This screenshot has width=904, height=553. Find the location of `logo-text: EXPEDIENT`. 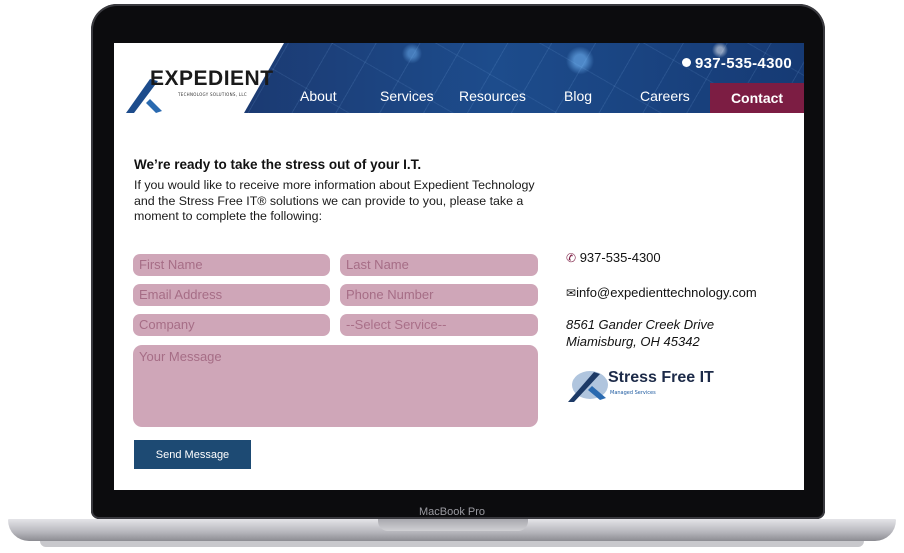

logo-text: EXPEDIENT is located at coordinates (212, 78).